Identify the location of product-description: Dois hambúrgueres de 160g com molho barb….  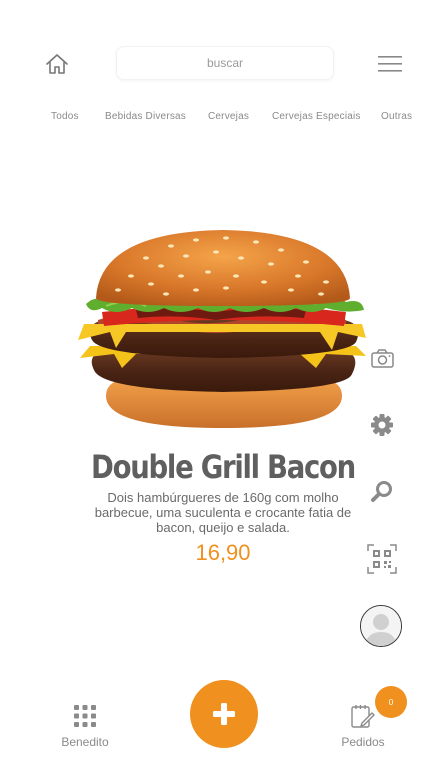
(223, 512).